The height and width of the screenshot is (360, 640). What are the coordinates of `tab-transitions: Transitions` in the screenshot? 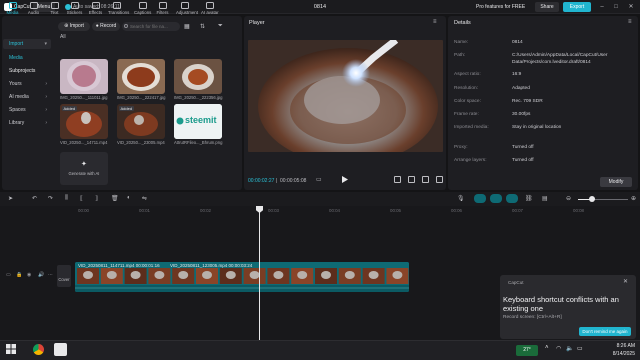 It's located at (118, 10).